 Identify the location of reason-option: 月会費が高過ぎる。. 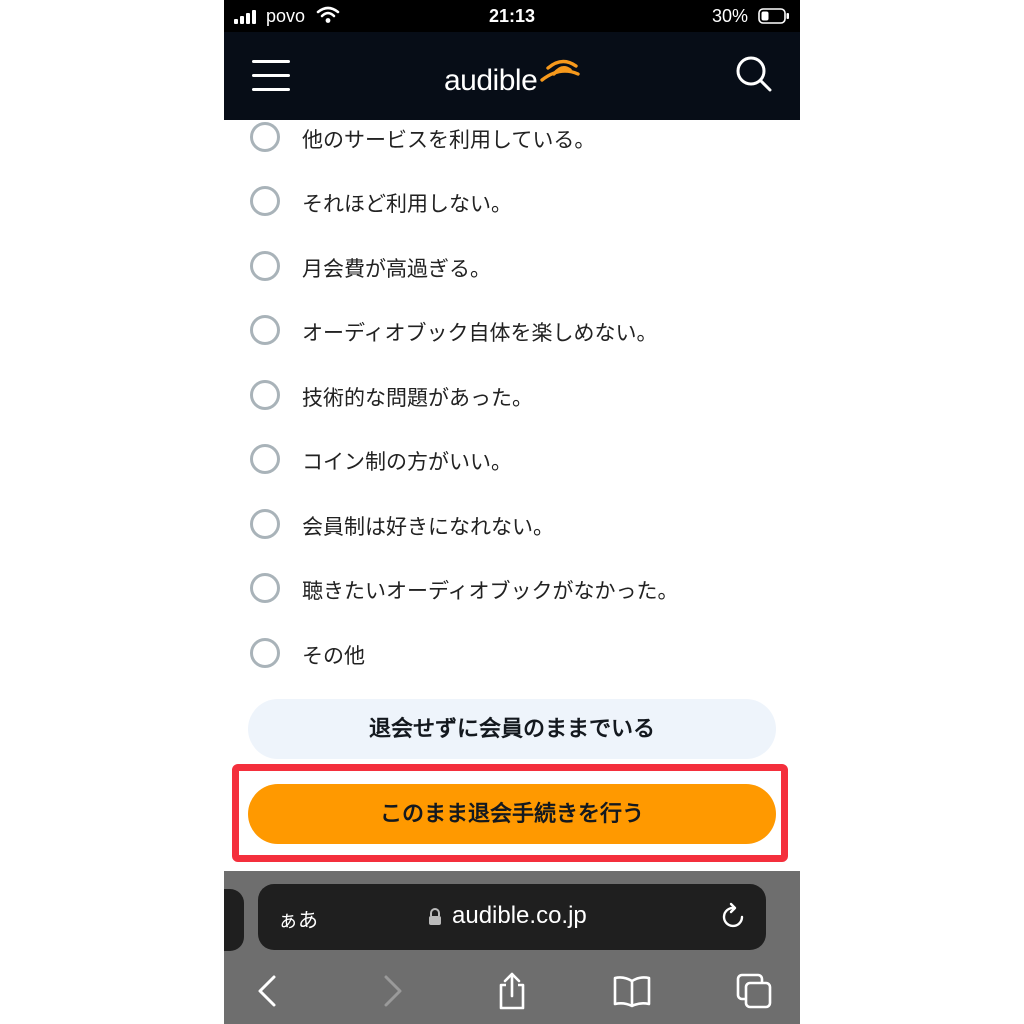
(508, 269).